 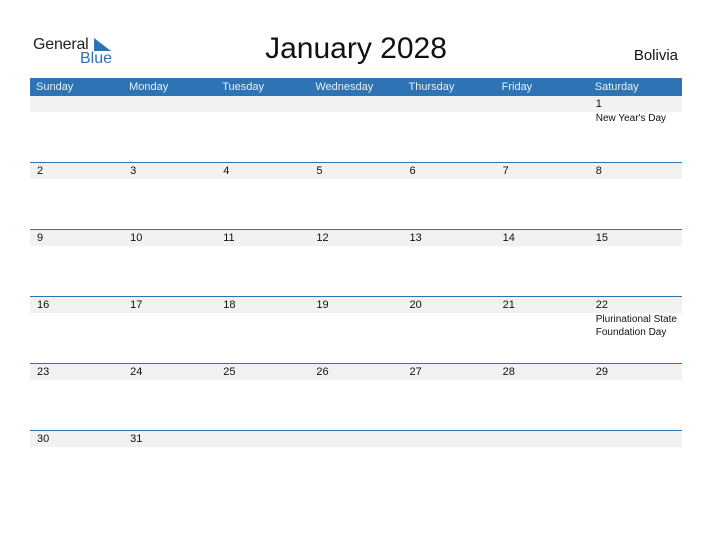 What do you see at coordinates (226, 171) in the screenshot?
I see `day-number: 4` at bounding box center [226, 171].